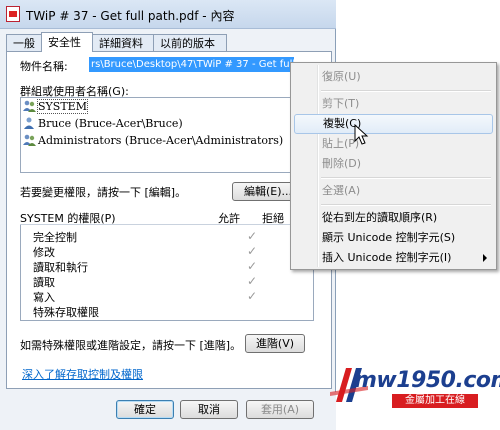 This screenshot has width=500, height=430. Describe the element at coordinates (190, 42) in the screenshot. I see `tab-previous-versions: 以前的版本` at that location.